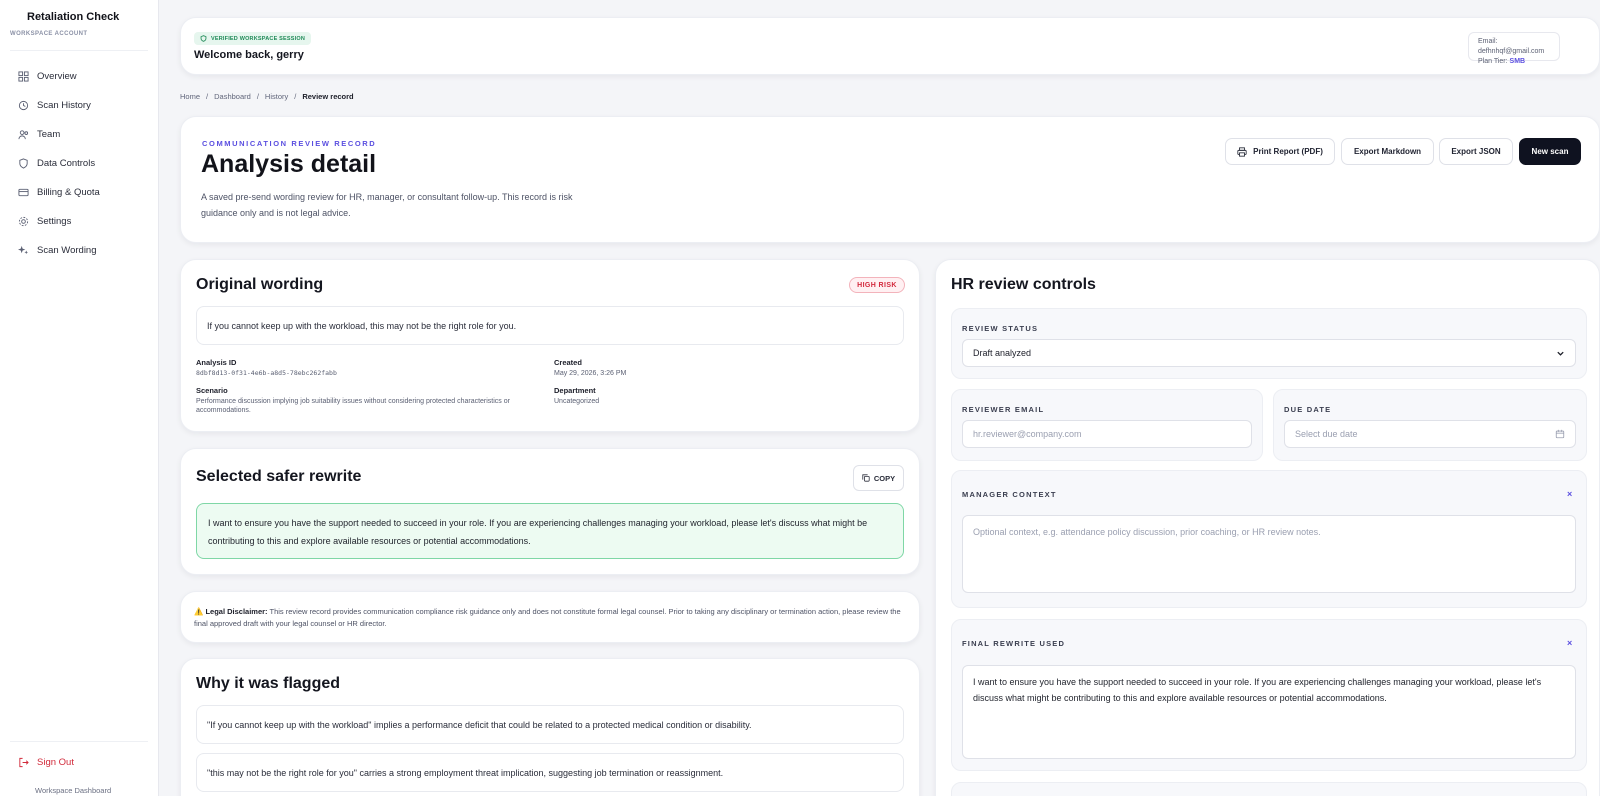  I want to click on sidebar-item-label: Scan Wording, so click(67, 250).